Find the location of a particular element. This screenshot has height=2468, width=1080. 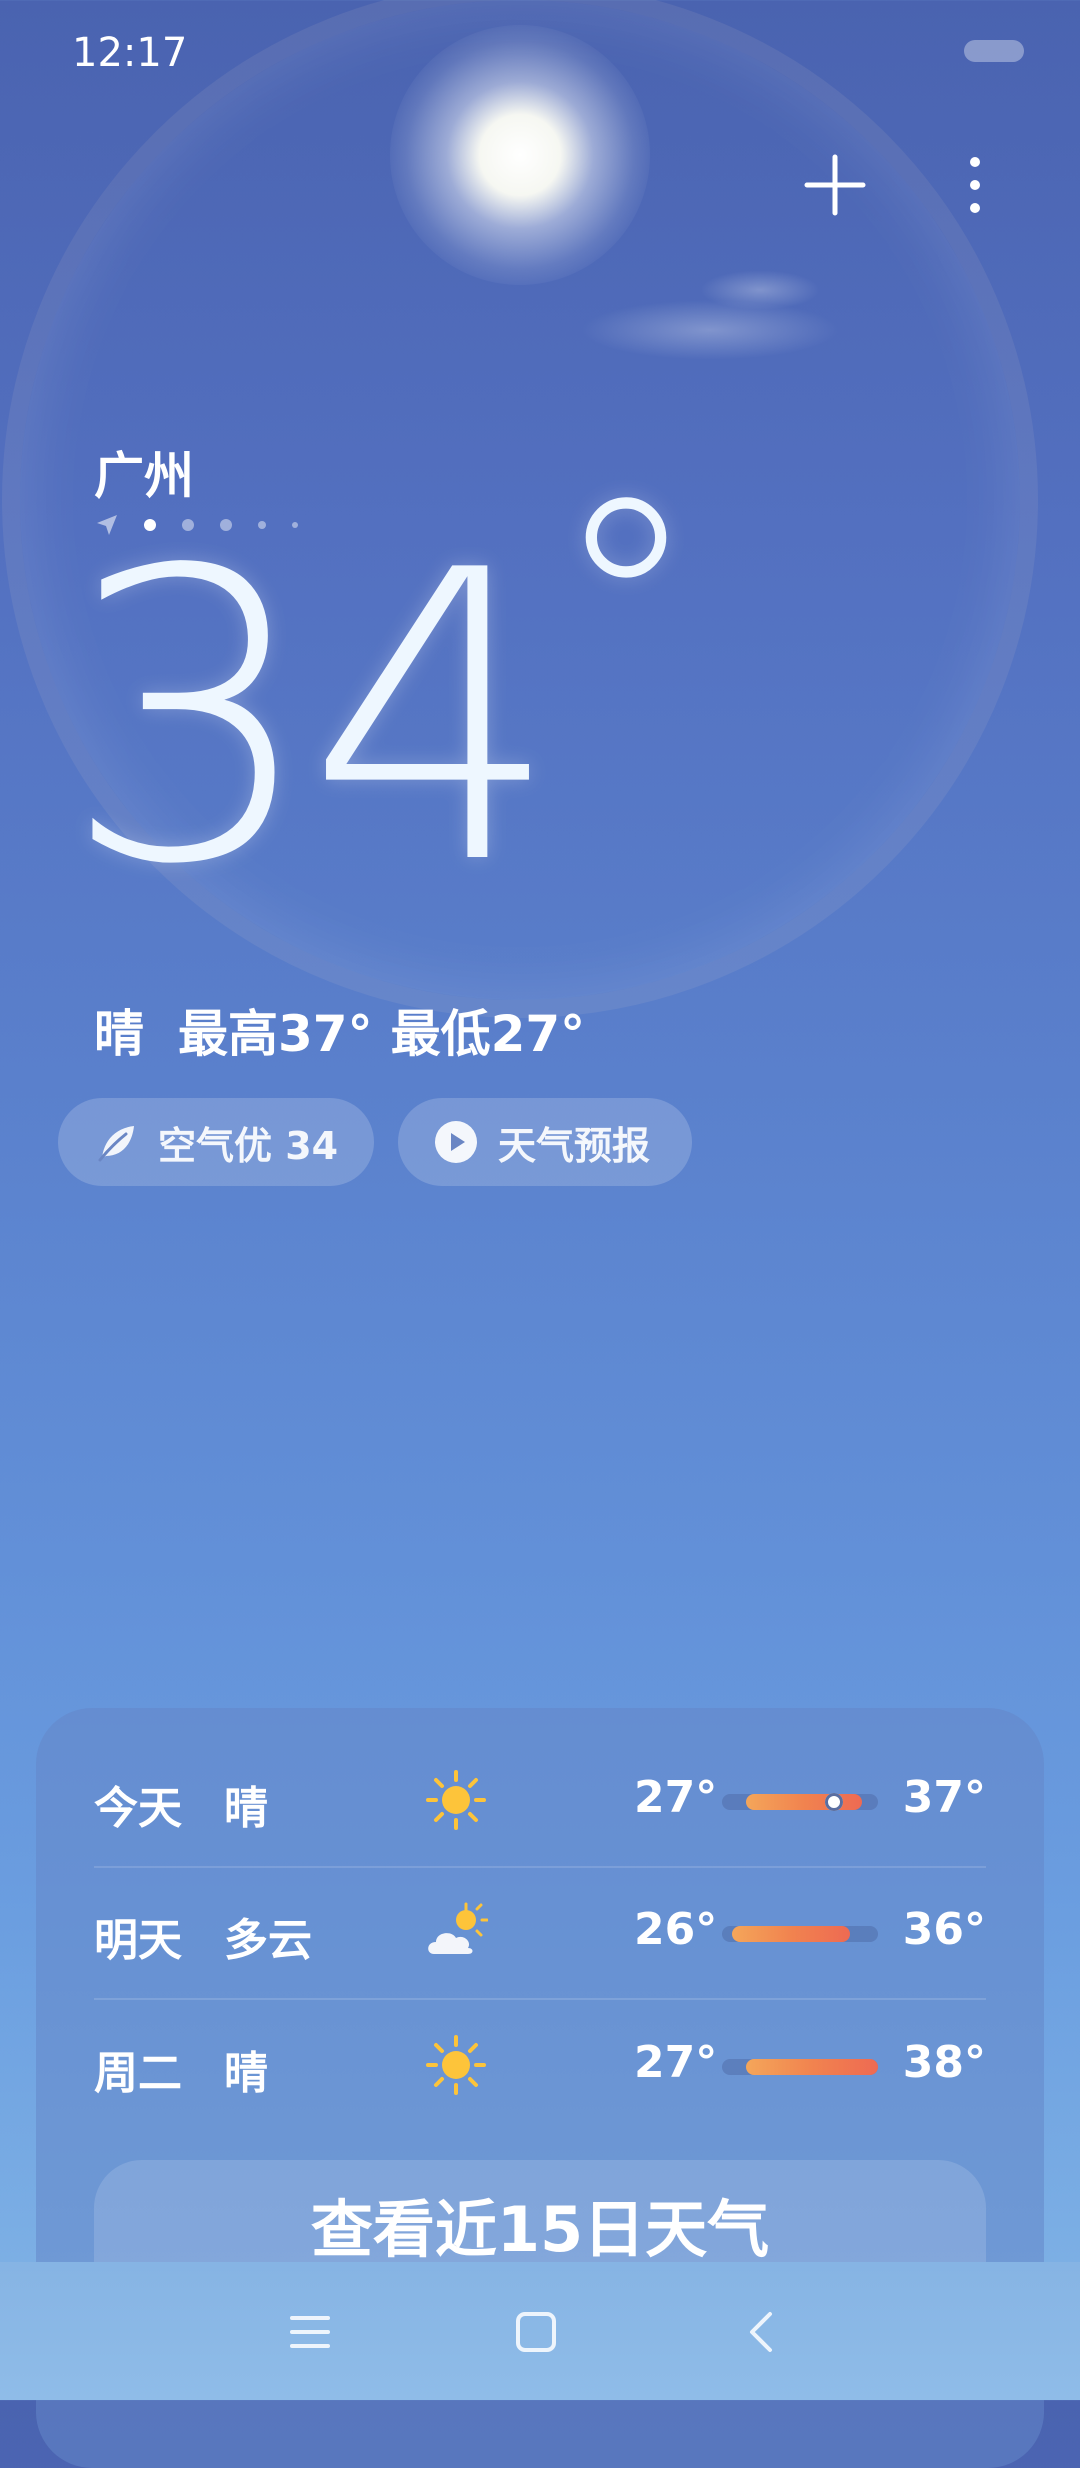

current-temperature: 34° is located at coordinates (381, 690).